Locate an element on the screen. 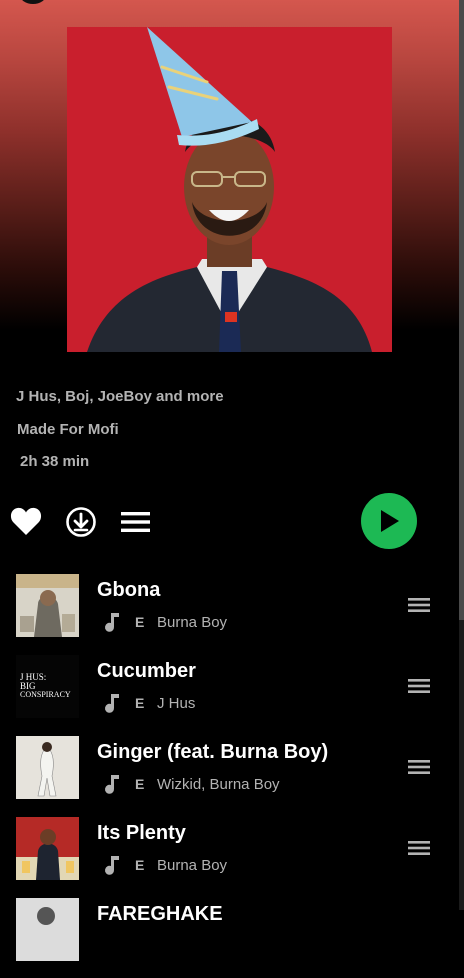 Image resolution: width=464 pixels, height=978 pixels. artwork-text: CONSPIRACY is located at coordinates (45, 694).